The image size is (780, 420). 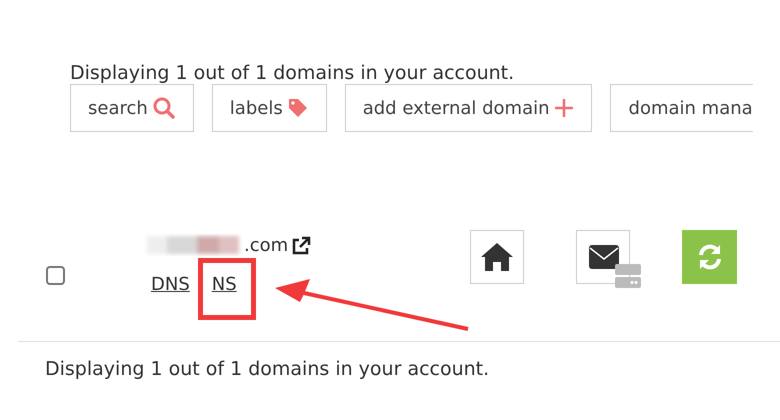 I want to click on external-link-icon, so click(x=301, y=246).